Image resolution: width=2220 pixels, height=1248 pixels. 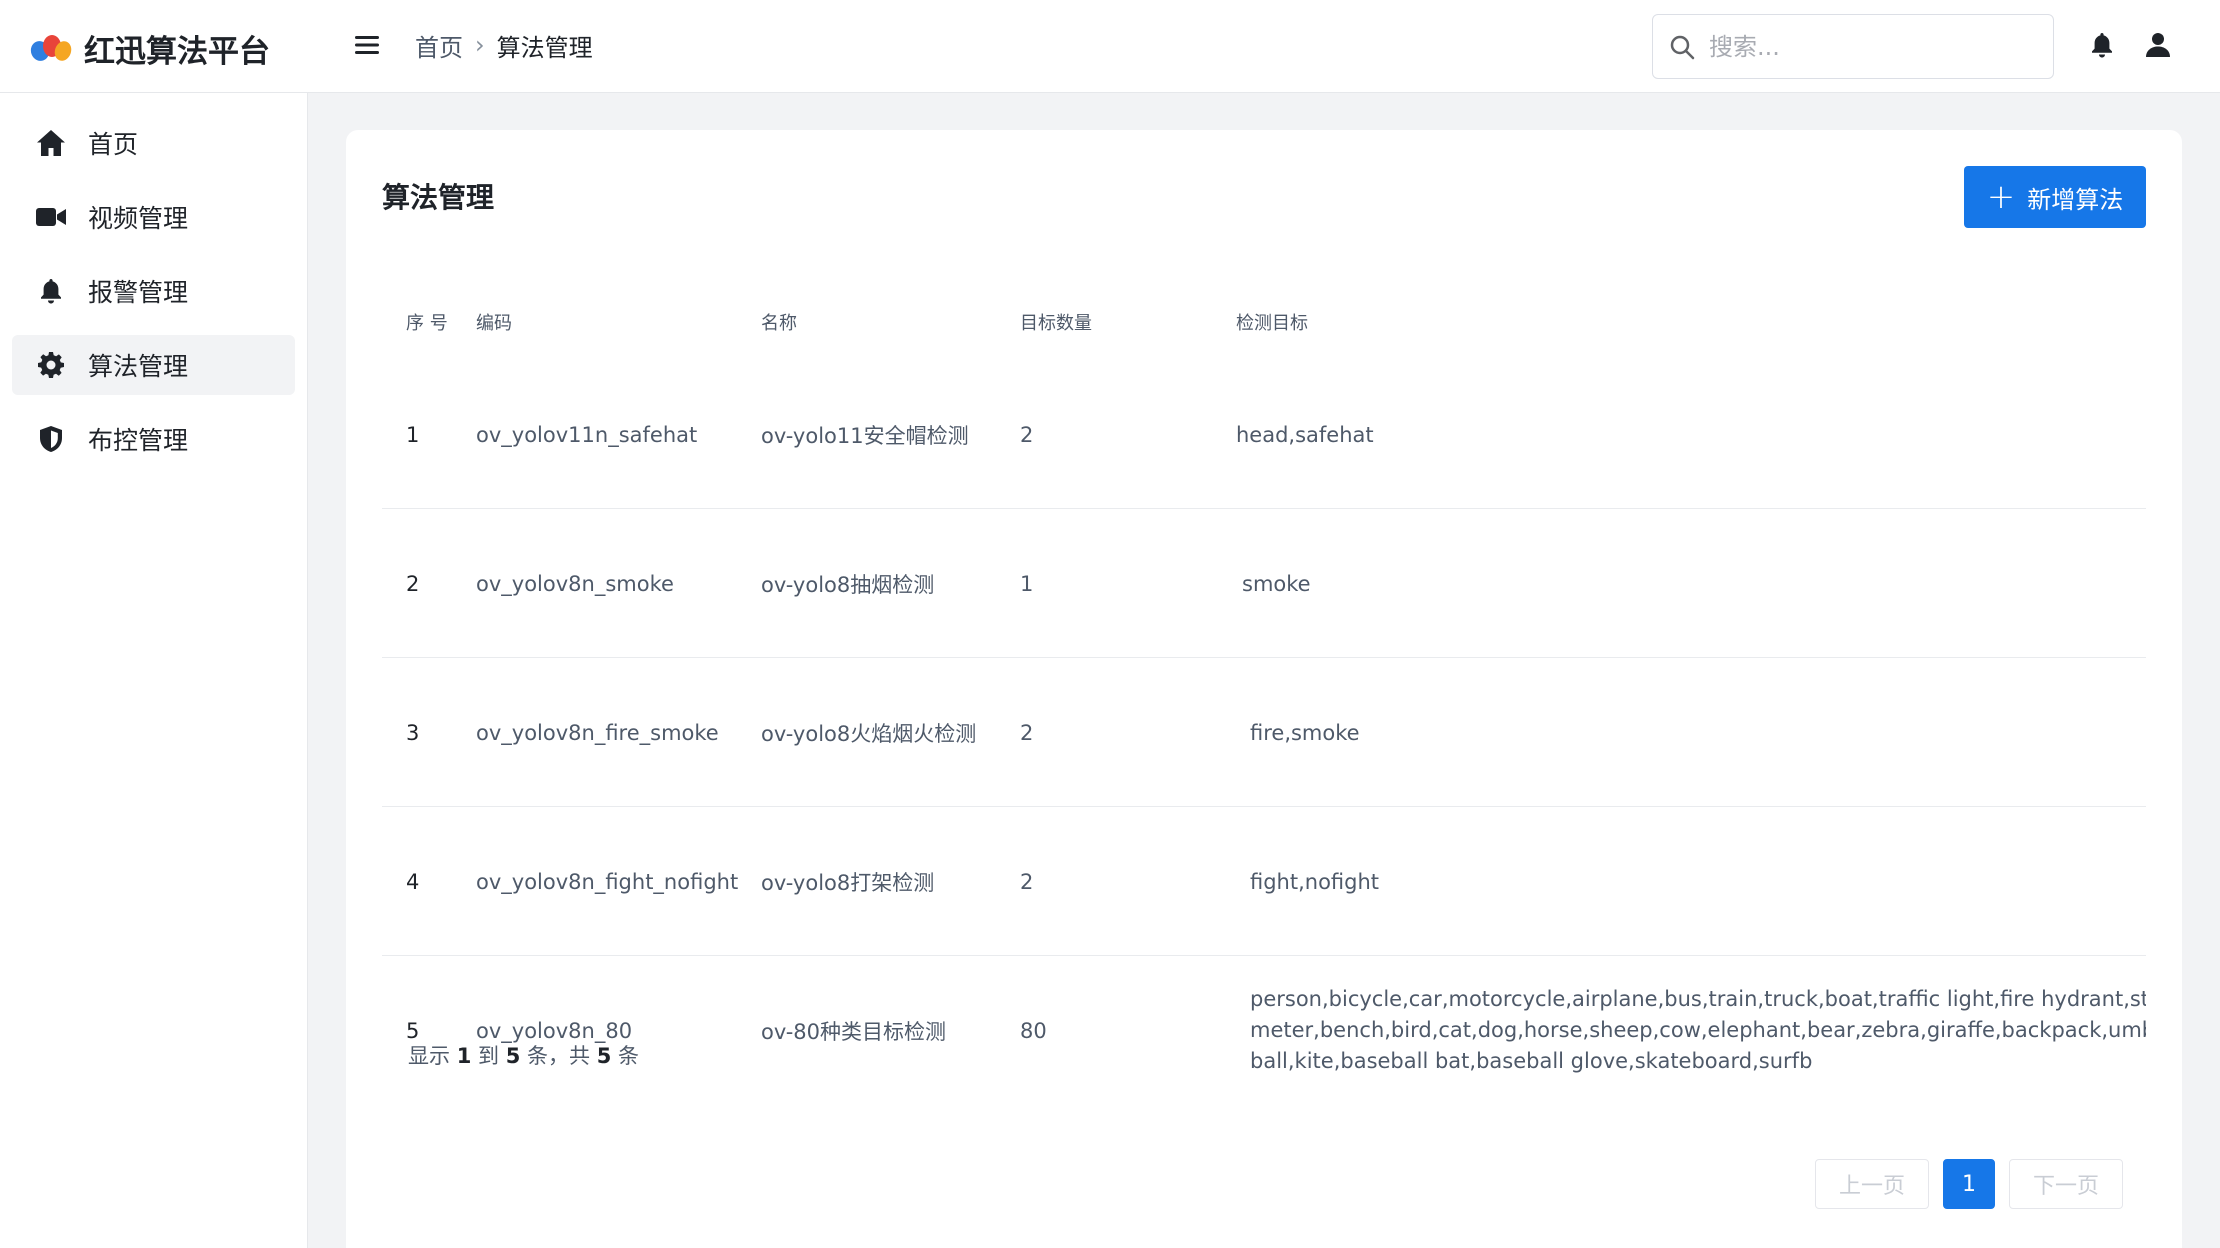 I want to click on pagination: 上一页 1 下一页, so click(x=1969, y=1184).